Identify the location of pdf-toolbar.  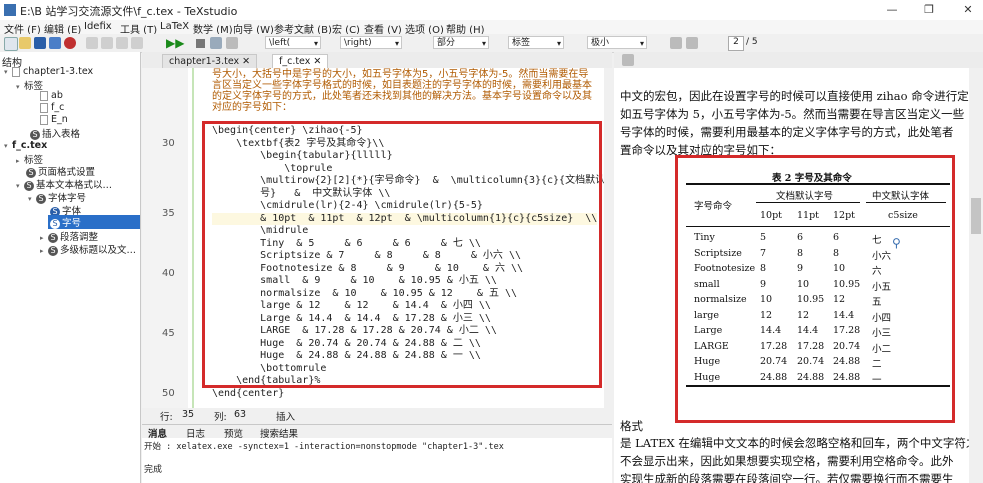
(798, 60).